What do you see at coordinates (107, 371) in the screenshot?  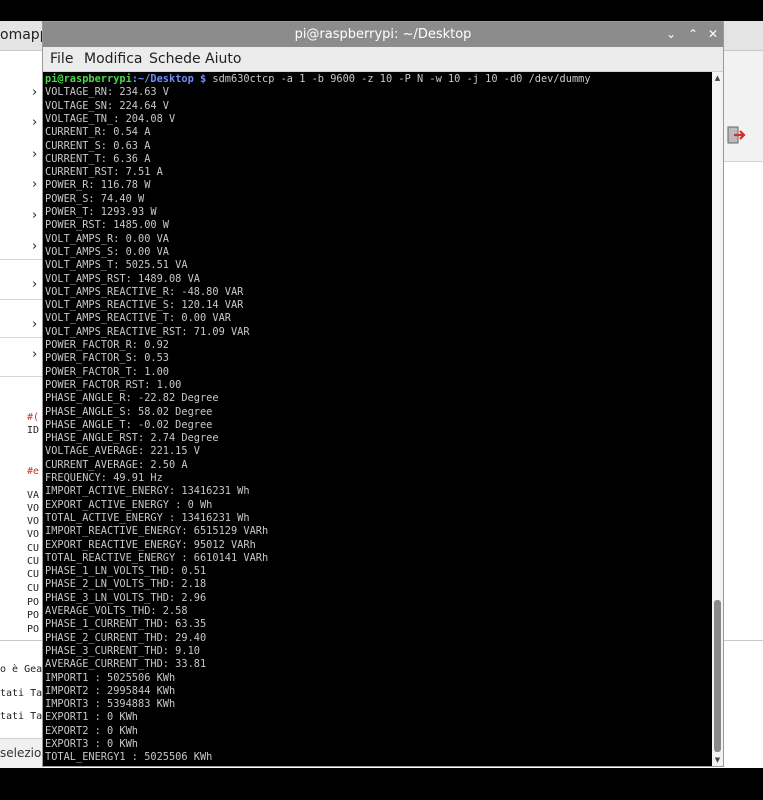 I see `terminal-output-line: POWER_FACTOR_T: 1.00` at bounding box center [107, 371].